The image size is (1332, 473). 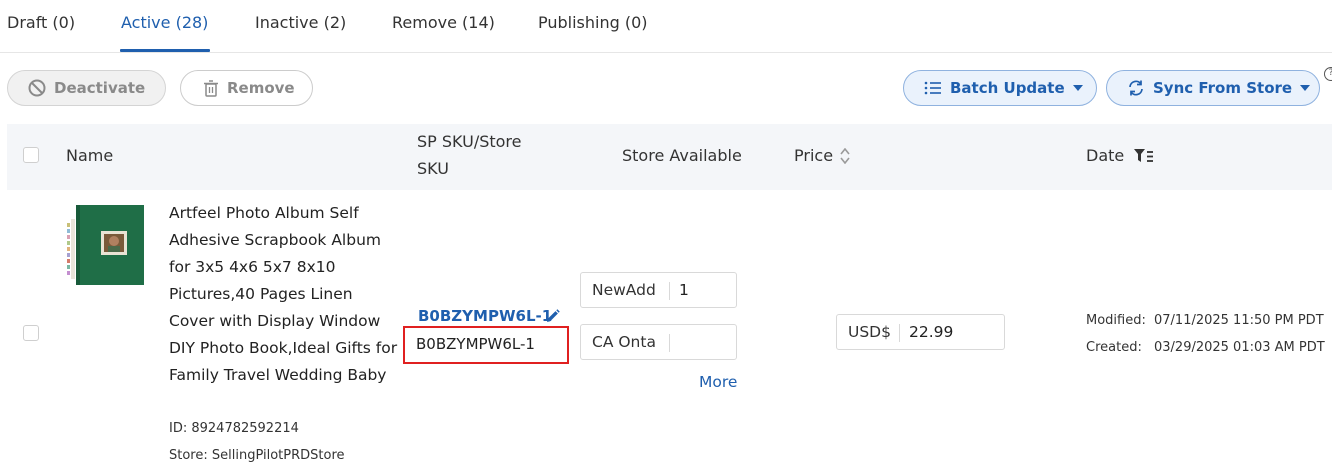 I want to click on column-sku-line2: SKU, so click(x=433, y=168).